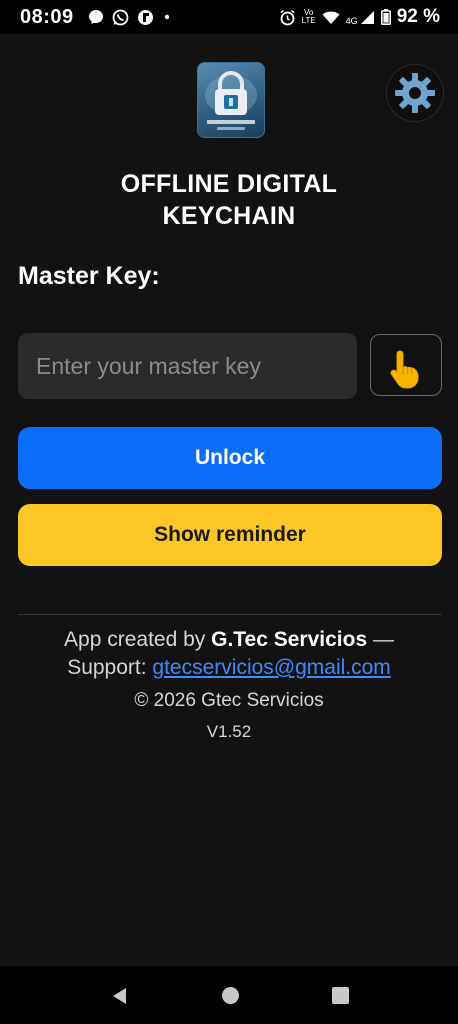 Image resolution: width=458 pixels, height=1024 pixels. I want to click on status-bar: 08:09 Vo LTE 4G 92 %, so click(229, 17).